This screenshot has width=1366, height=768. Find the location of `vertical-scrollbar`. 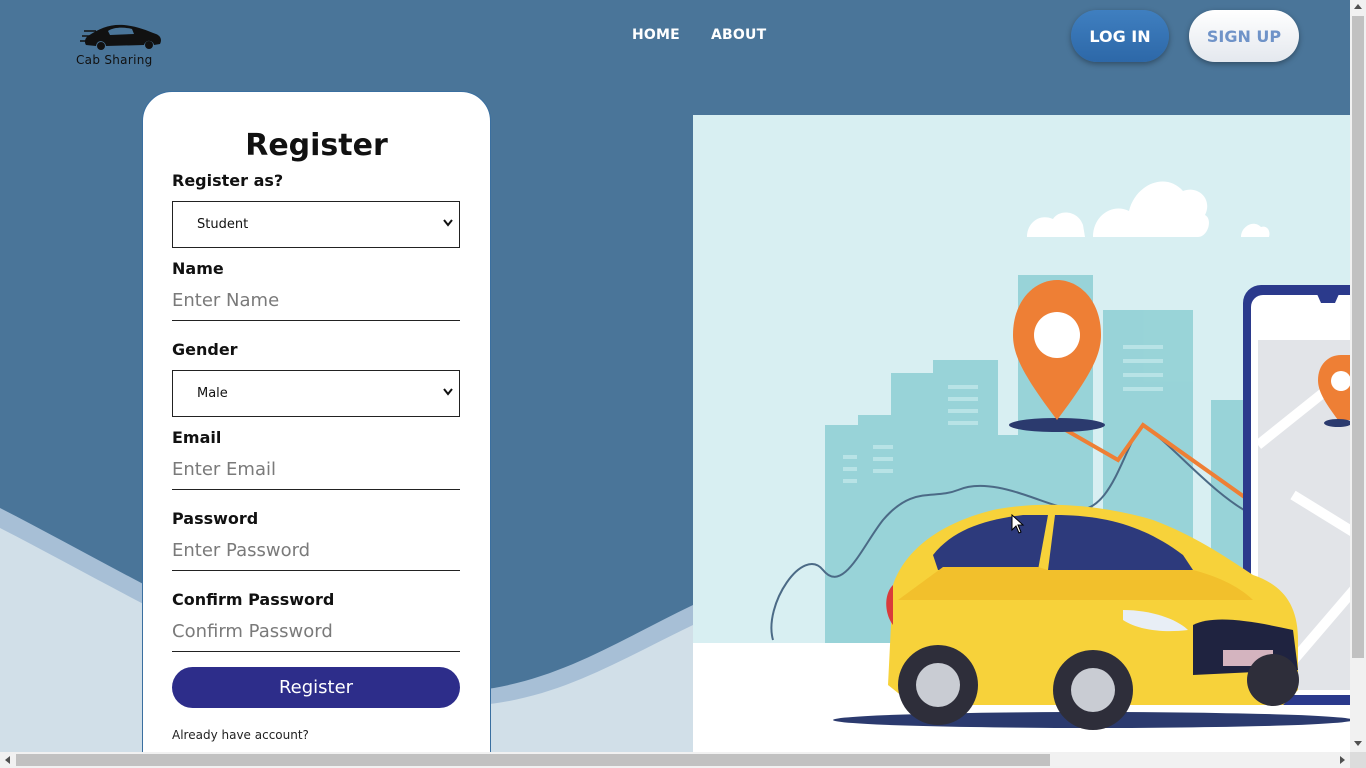

vertical-scrollbar is located at coordinates (1358, 376).